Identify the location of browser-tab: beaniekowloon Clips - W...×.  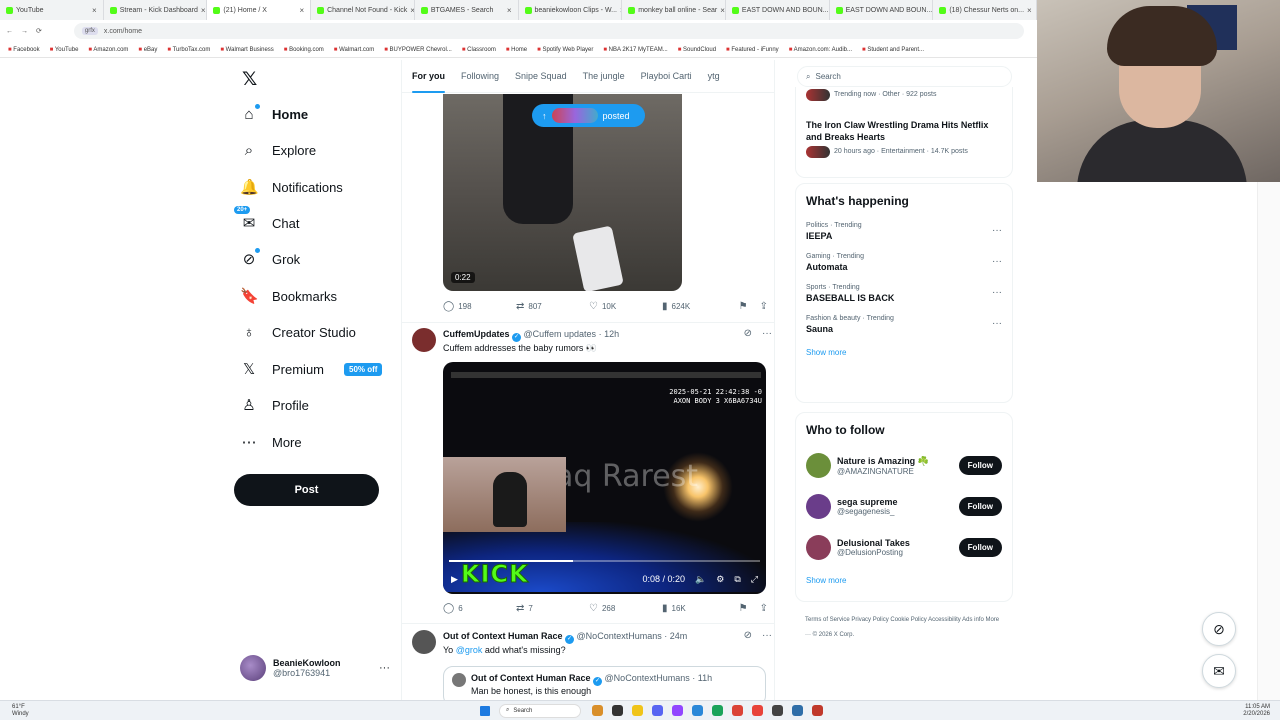
(571, 10).